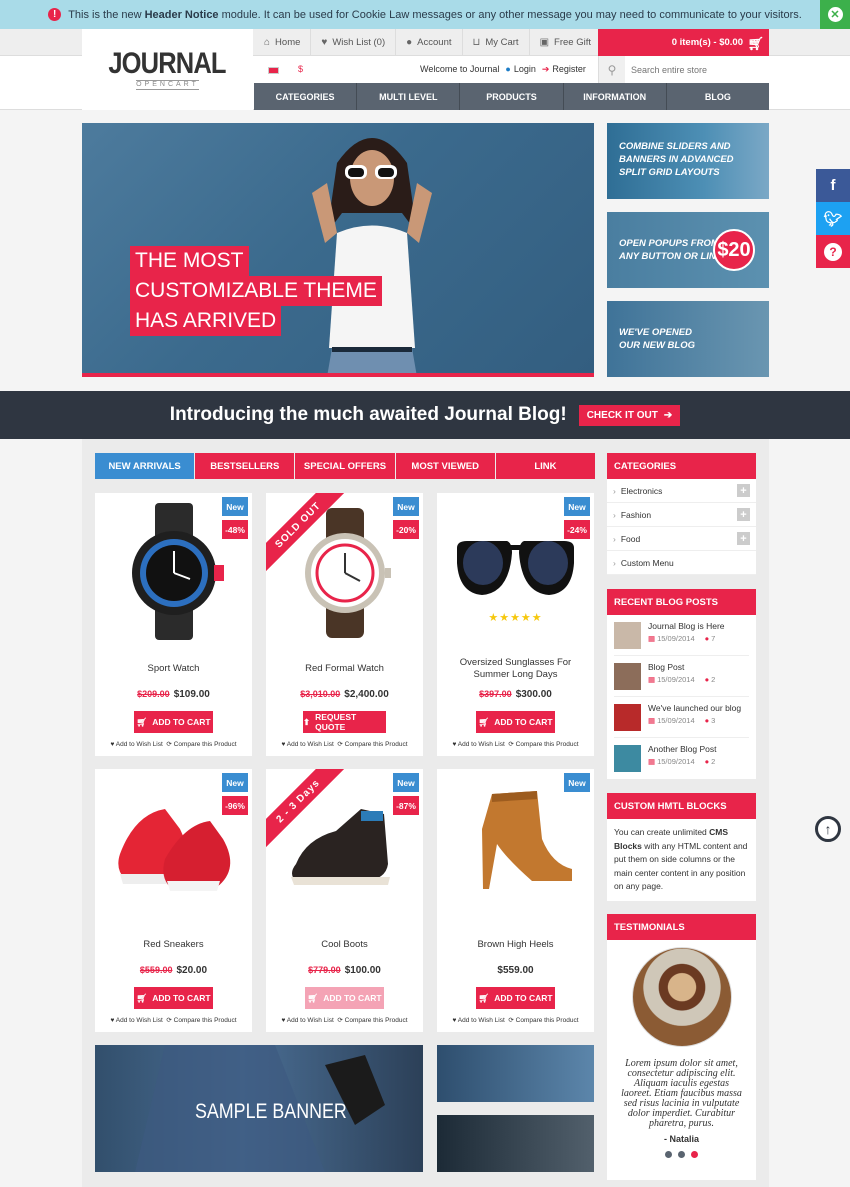 This screenshot has width=850, height=1187. Describe the element at coordinates (406, 506) in the screenshot. I see `new-badge: New` at that location.